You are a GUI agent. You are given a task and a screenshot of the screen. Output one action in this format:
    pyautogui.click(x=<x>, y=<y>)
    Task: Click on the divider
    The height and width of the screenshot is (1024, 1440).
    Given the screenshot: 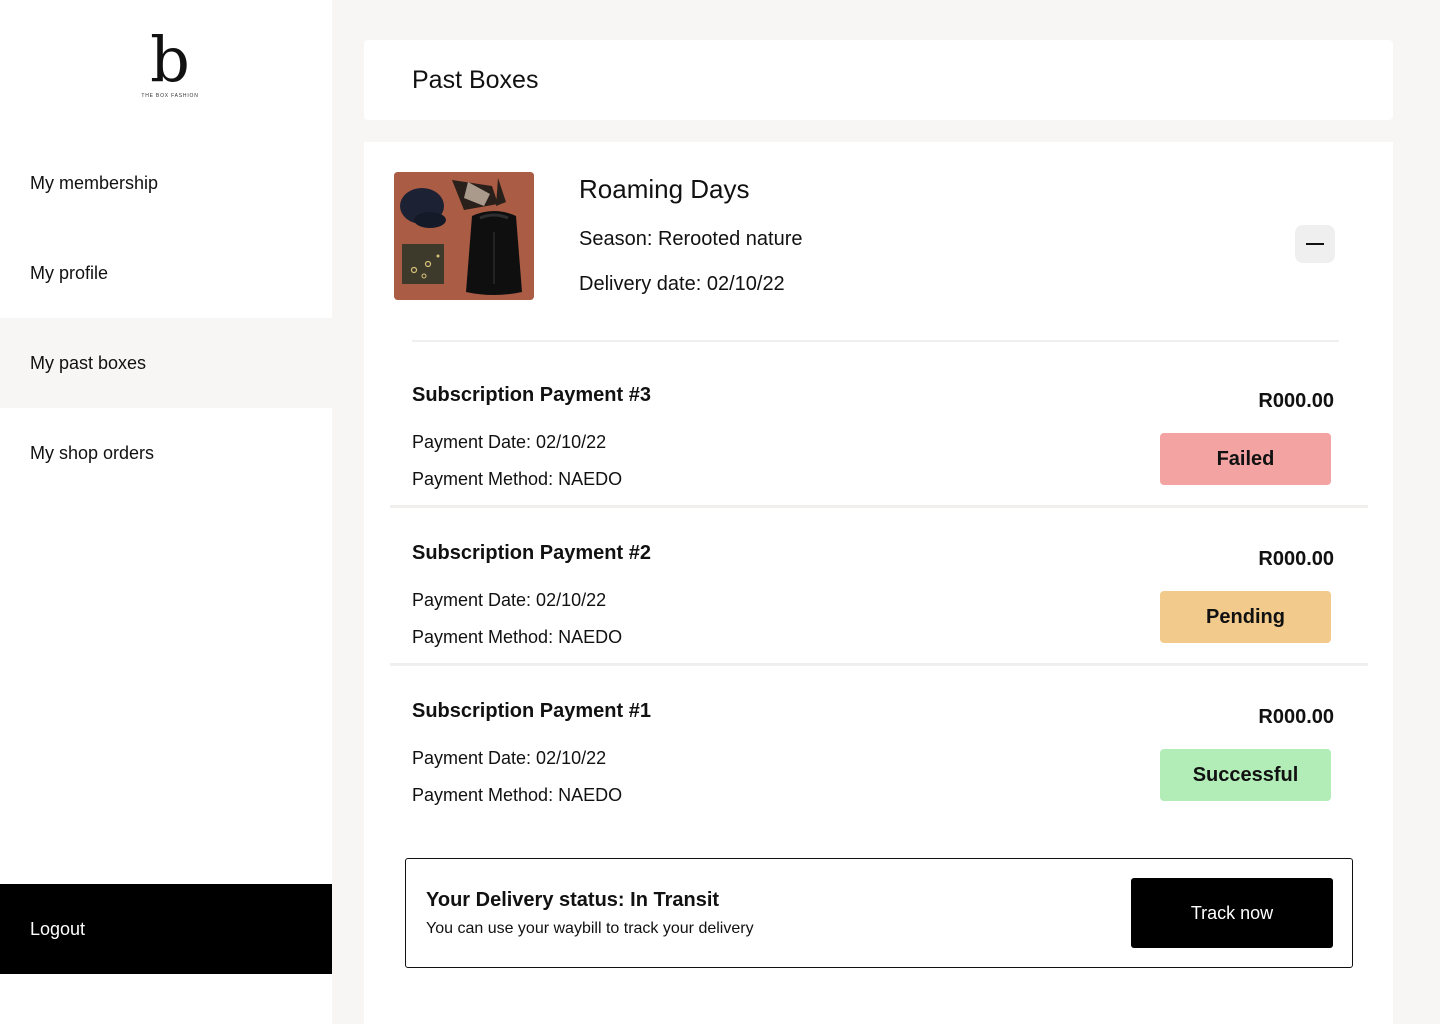 What is the action you would take?
    pyautogui.click(x=875, y=341)
    